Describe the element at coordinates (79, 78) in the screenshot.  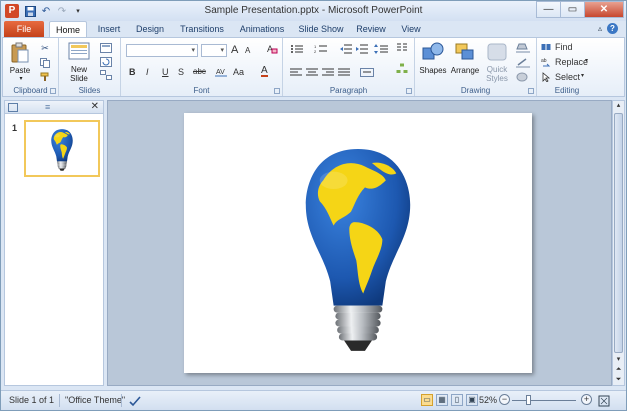
I see `new-slide-label-2: Slide` at that location.